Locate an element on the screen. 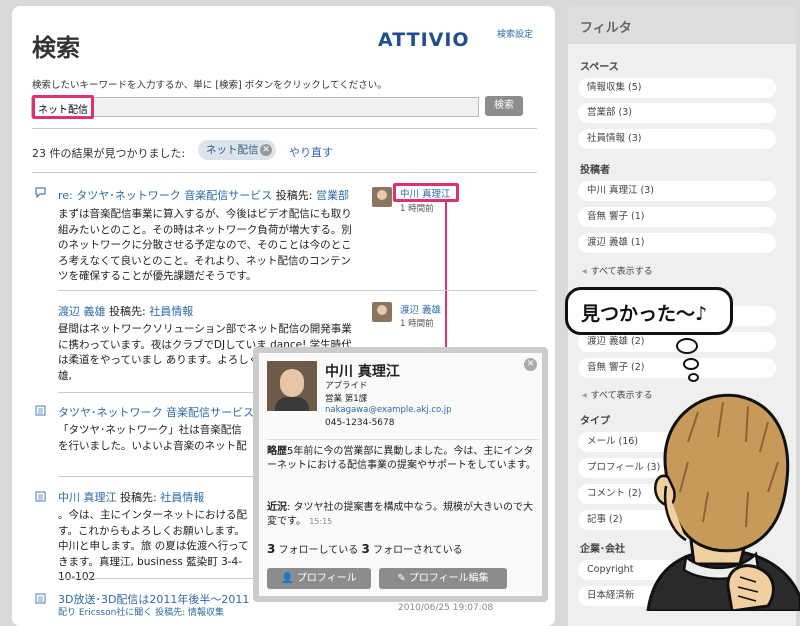 The image size is (800, 626). result-count: 23 件の結果が見つかりました: is located at coordinates (109, 153).